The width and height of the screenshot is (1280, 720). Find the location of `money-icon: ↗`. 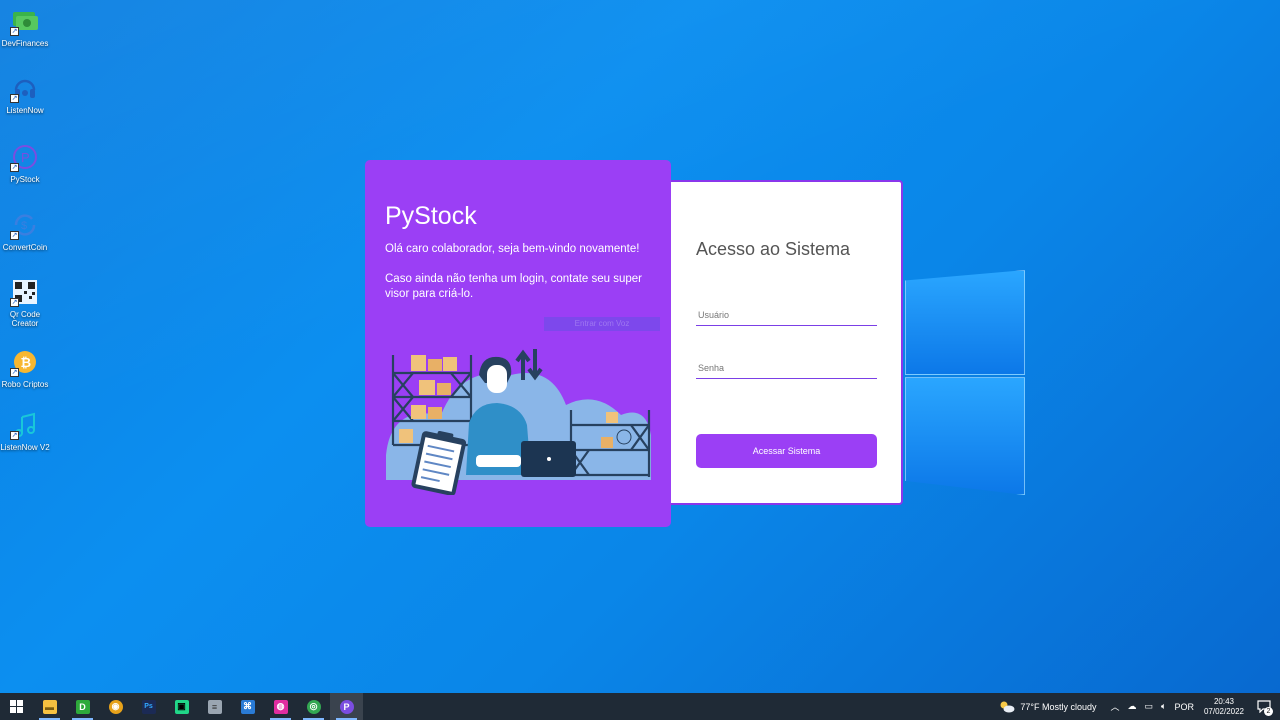

money-icon: ↗ is located at coordinates (25, 21).